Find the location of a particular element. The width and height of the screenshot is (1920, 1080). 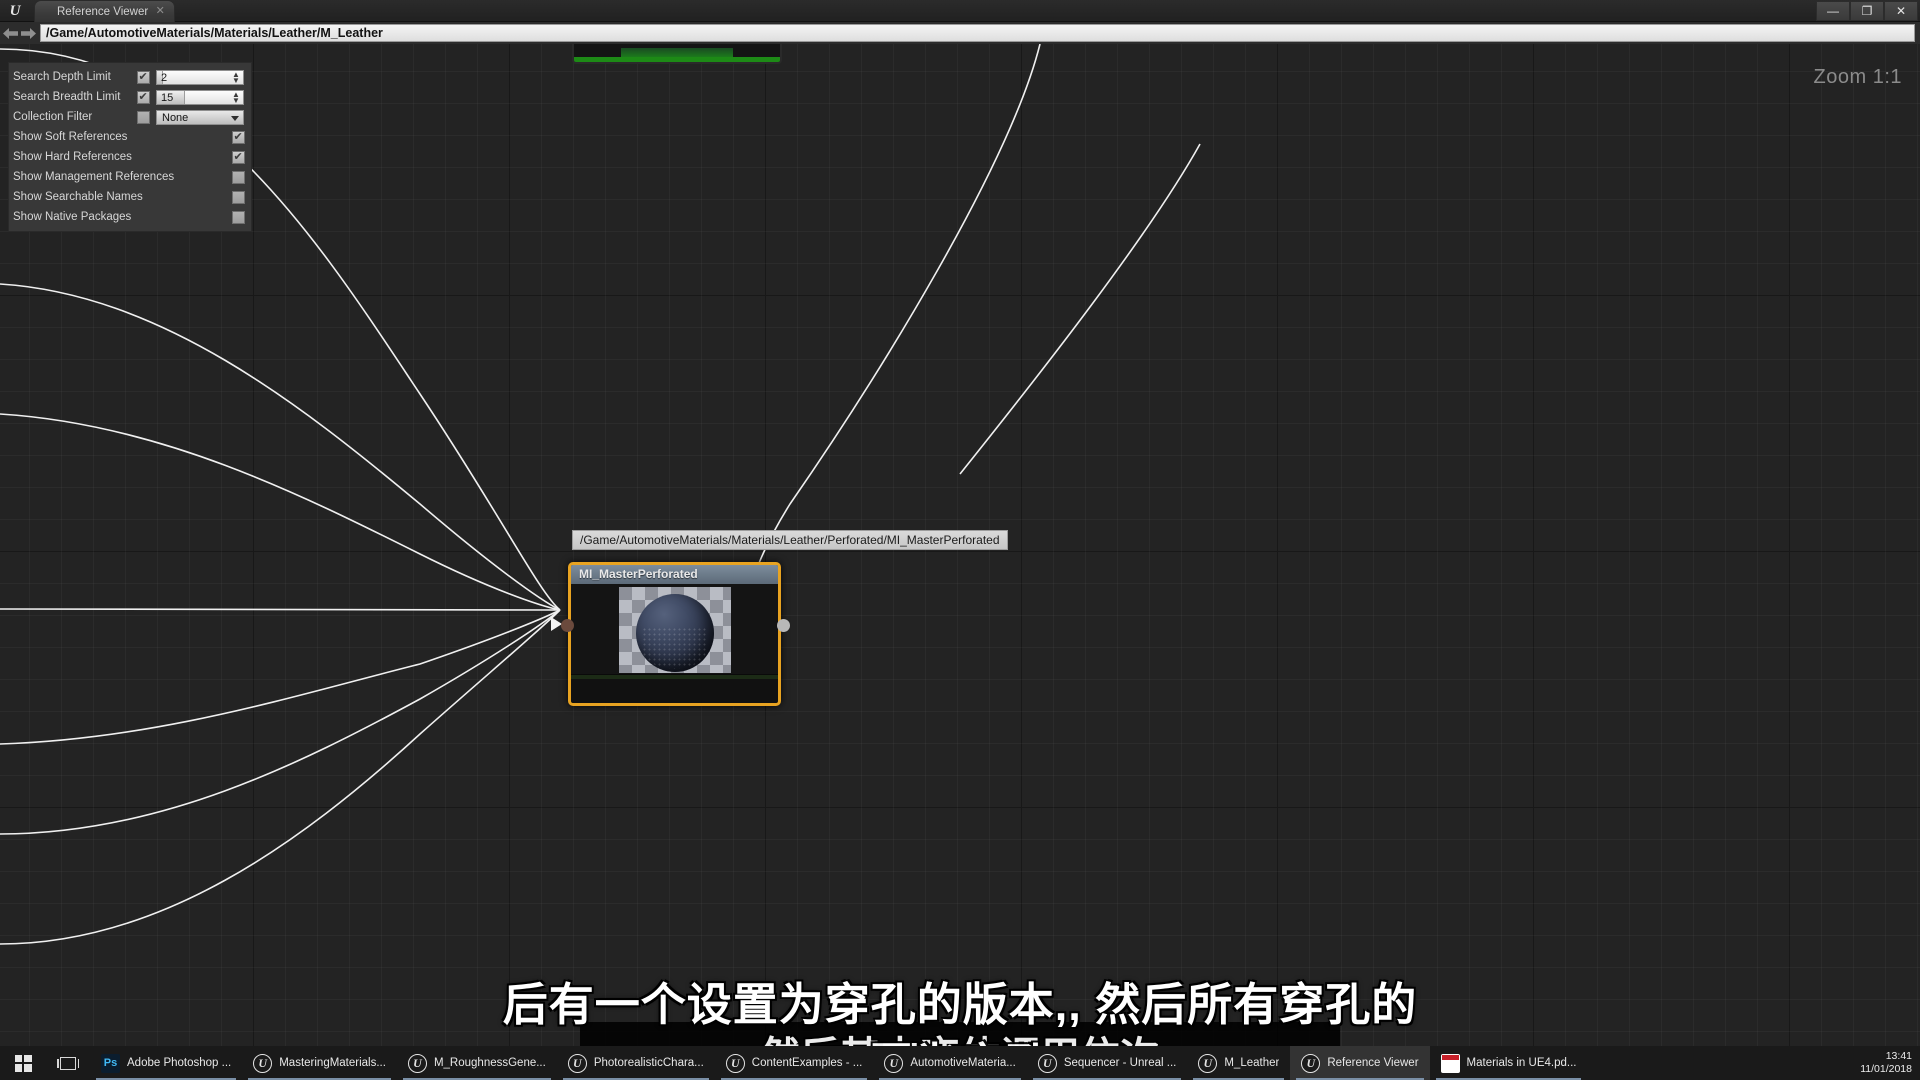

search-depth-limit-checkbox is located at coordinates (143, 77).